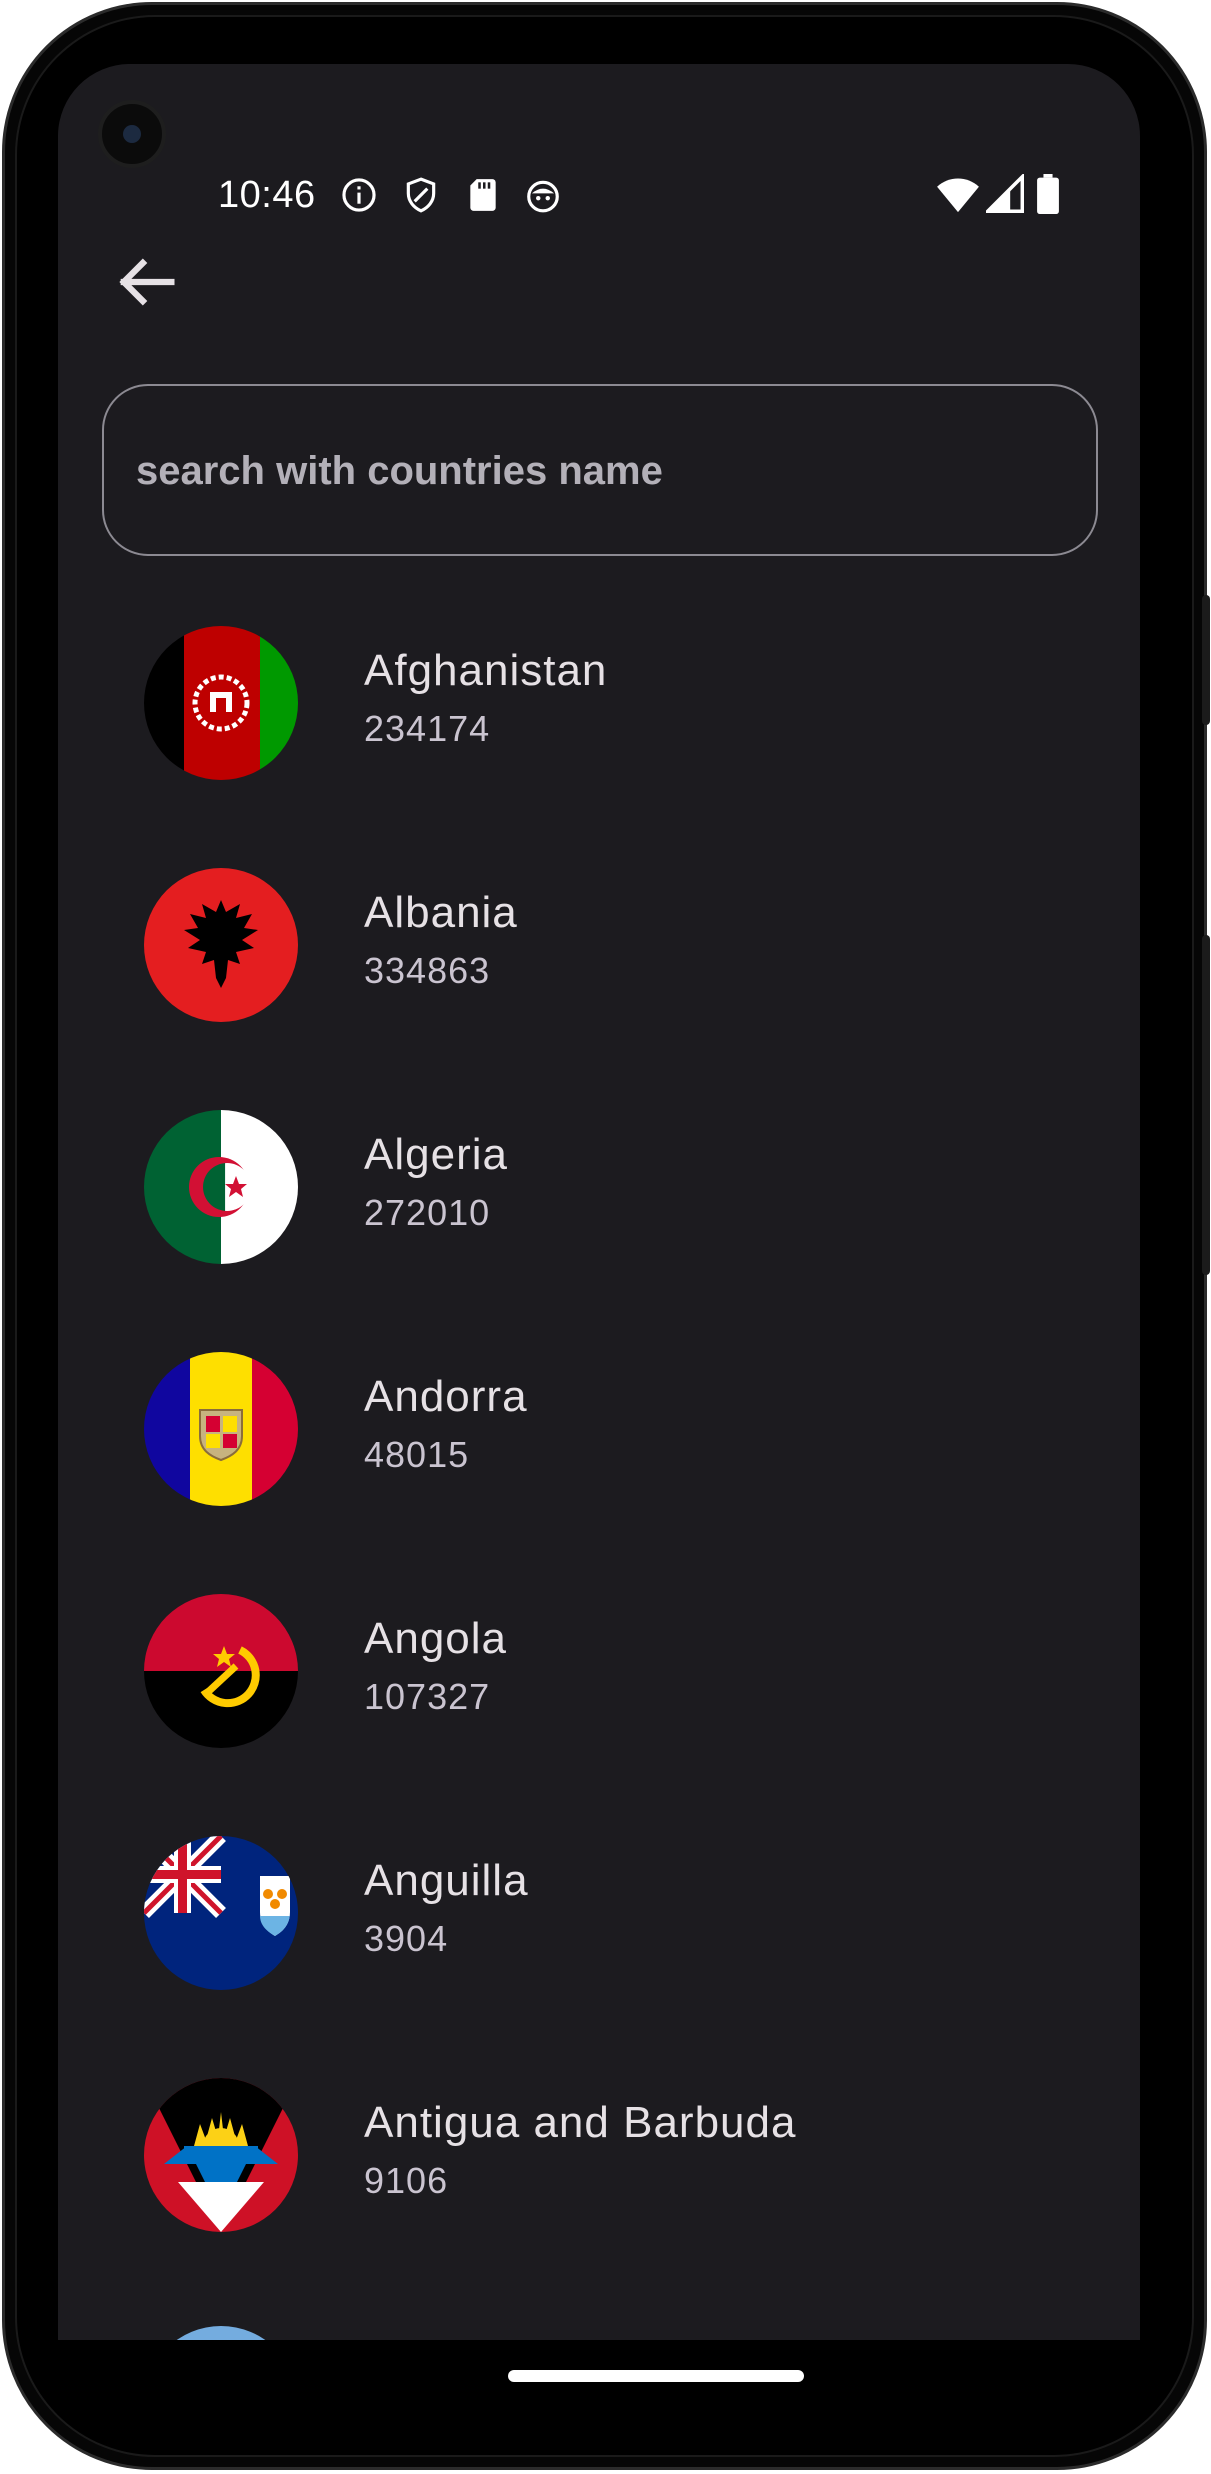 The image size is (1211, 2474). What do you see at coordinates (417, 1454) in the screenshot?
I see `country-value: 48015` at bounding box center [417, 1454].